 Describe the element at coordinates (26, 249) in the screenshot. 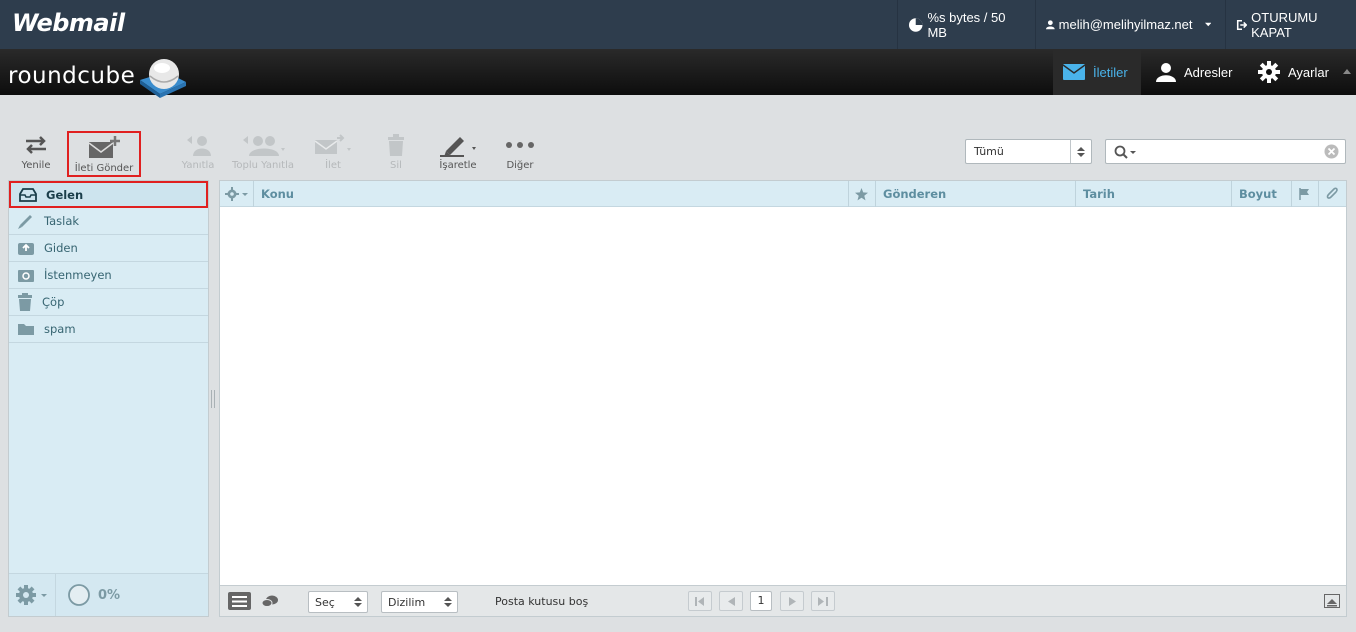

I see `sent-icon` at that location.